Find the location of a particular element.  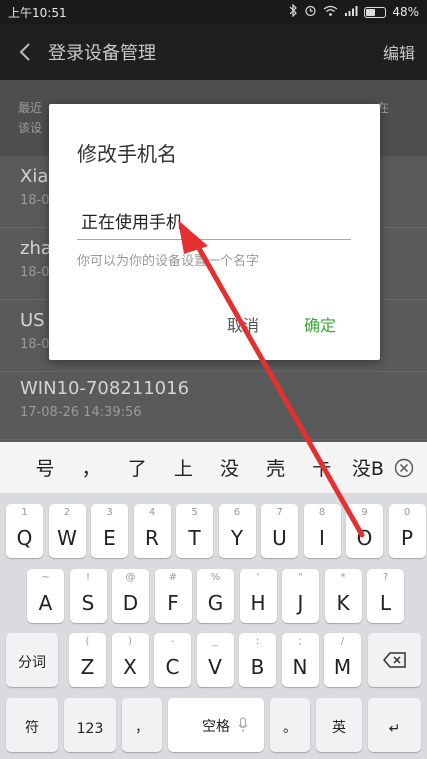

key-secondary-label: ' is located at coordinates (258, 577).